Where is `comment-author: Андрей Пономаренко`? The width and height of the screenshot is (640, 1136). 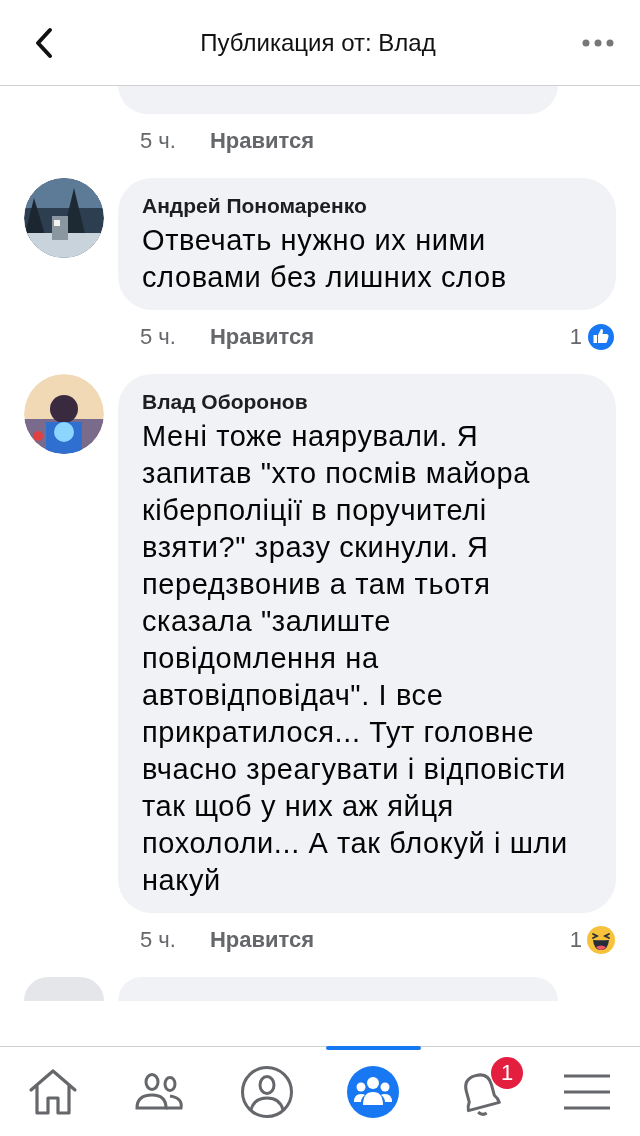
comment-author: Андрей Пономаренко is located at coordinates (254, 206).